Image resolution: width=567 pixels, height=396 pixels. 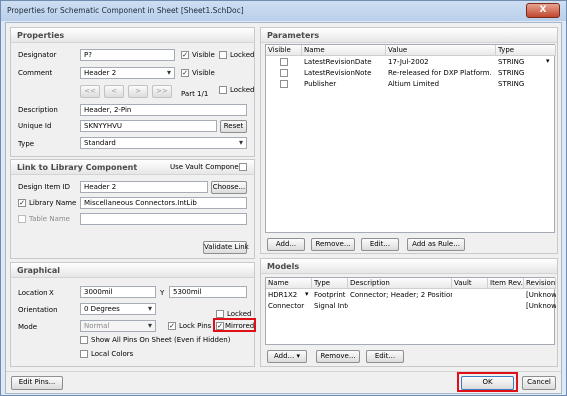 What do you see at coordinates (307, 294) in the screenshot?
I see `model-name-dropdown-icon: ▾` at bounding box center [307, 294].